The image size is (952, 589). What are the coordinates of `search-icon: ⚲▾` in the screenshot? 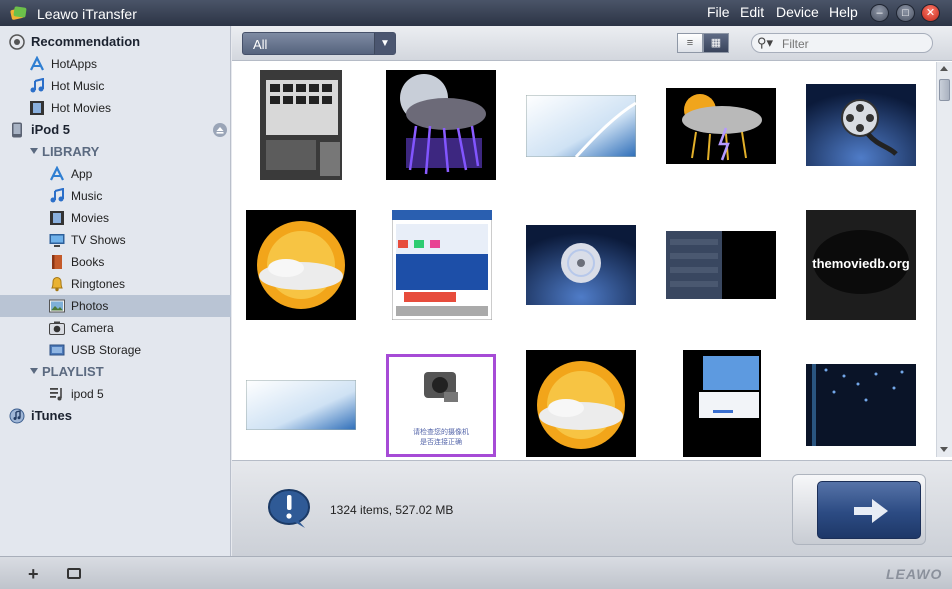 It's located at (765, 42).